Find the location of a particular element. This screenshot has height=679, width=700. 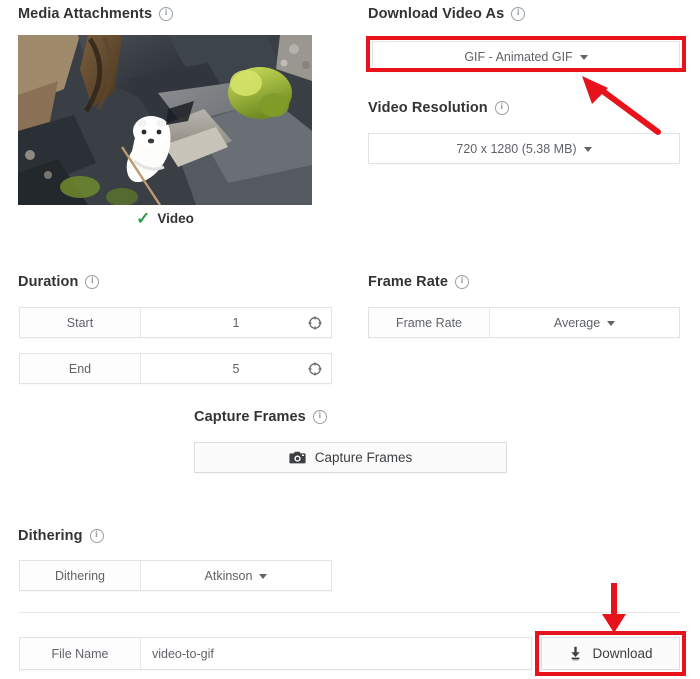

dithering-row: Dithering Atkinson is located at coordinates (175, 575).